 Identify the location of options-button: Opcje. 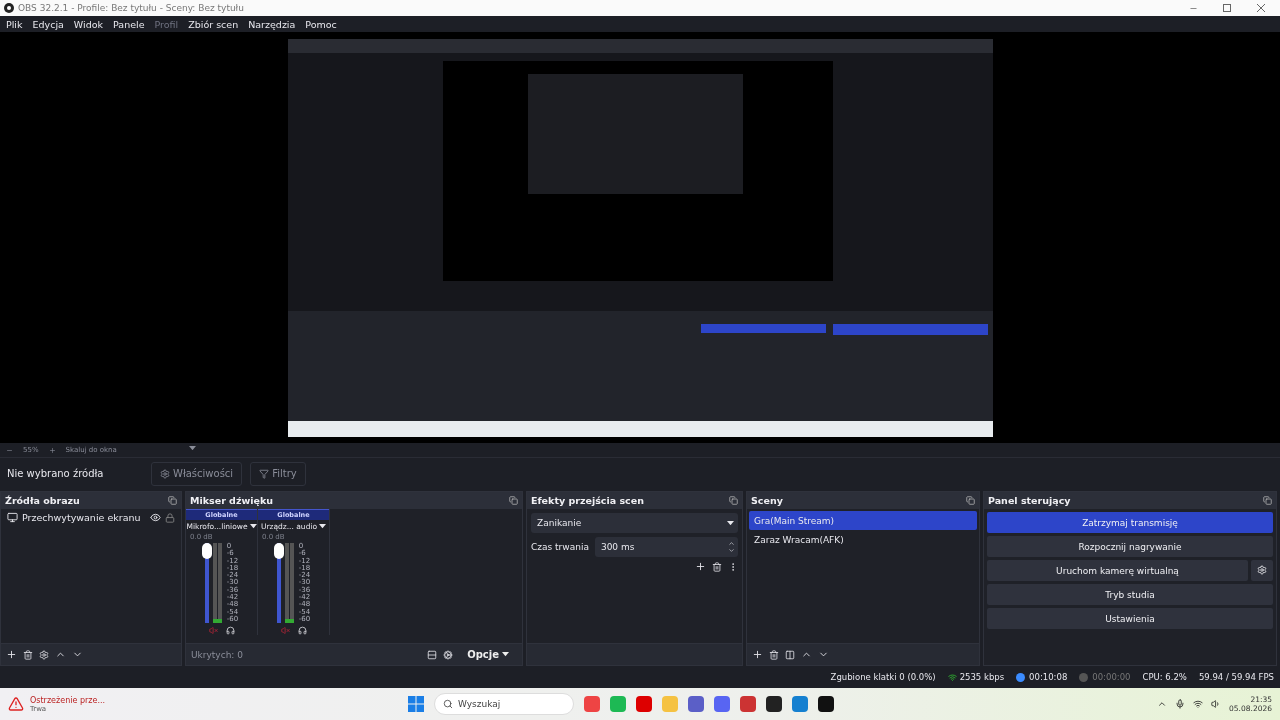
(488, 654).